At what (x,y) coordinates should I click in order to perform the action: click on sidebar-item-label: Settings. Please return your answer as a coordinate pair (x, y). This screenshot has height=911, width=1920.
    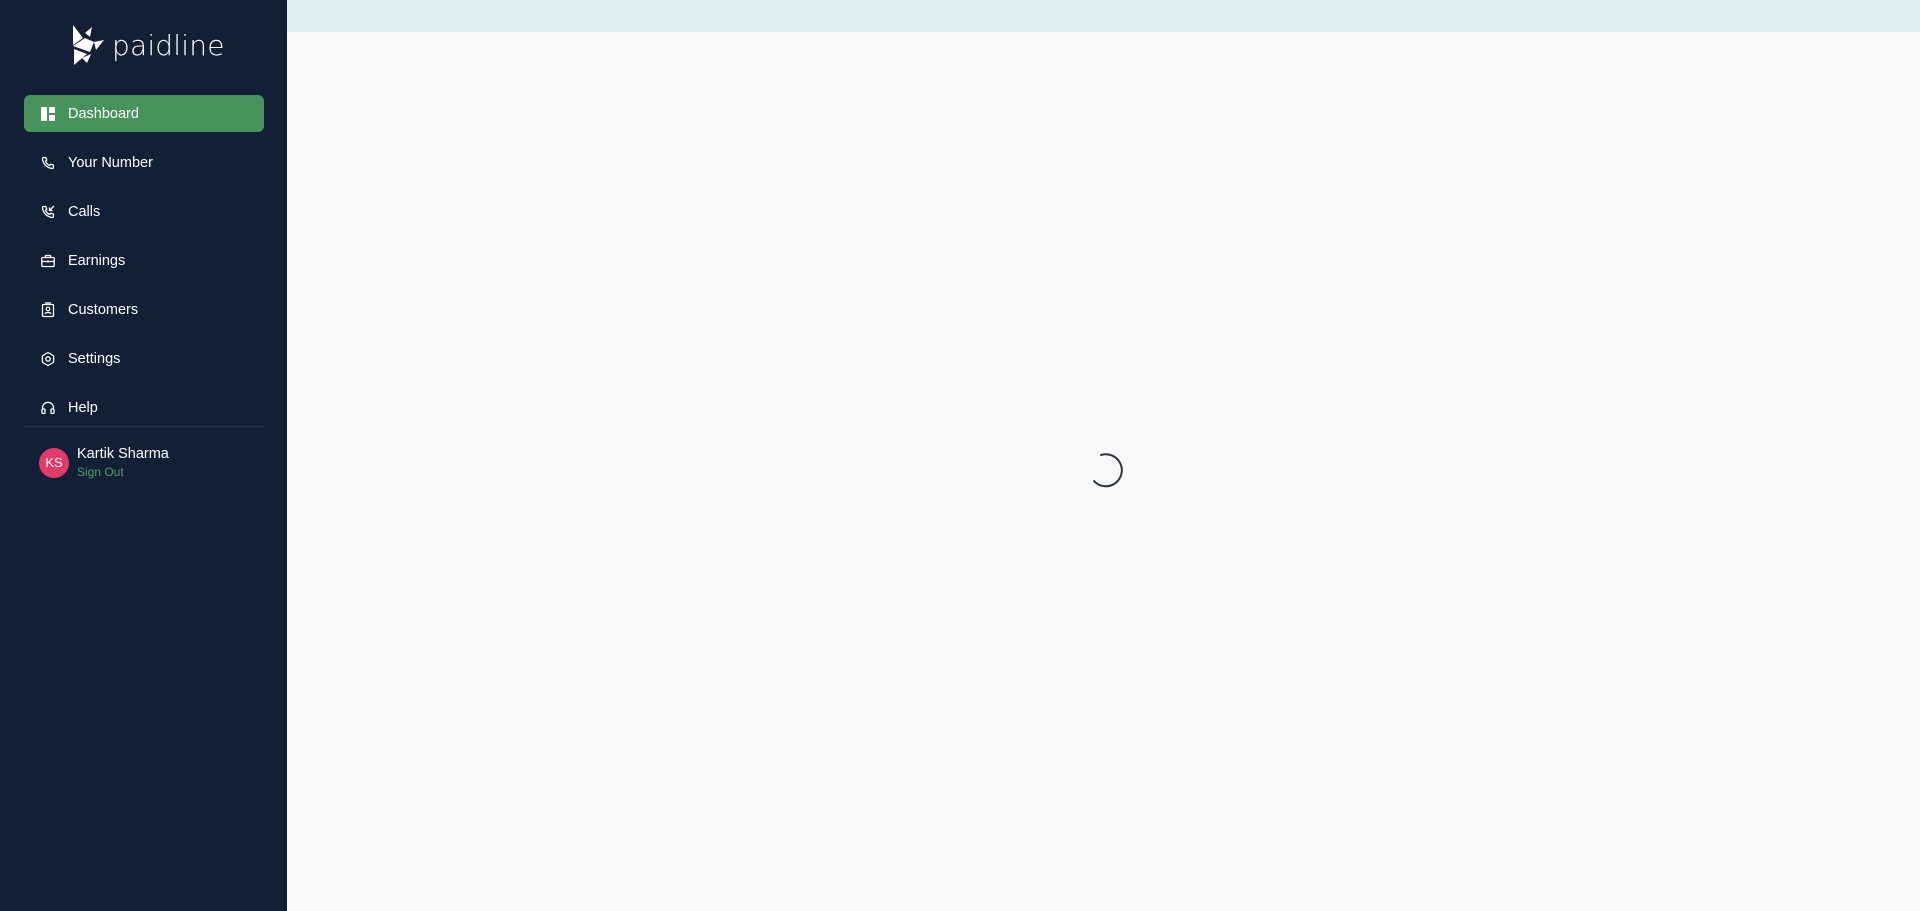
    Looking at the image, I should click on (94, 358).